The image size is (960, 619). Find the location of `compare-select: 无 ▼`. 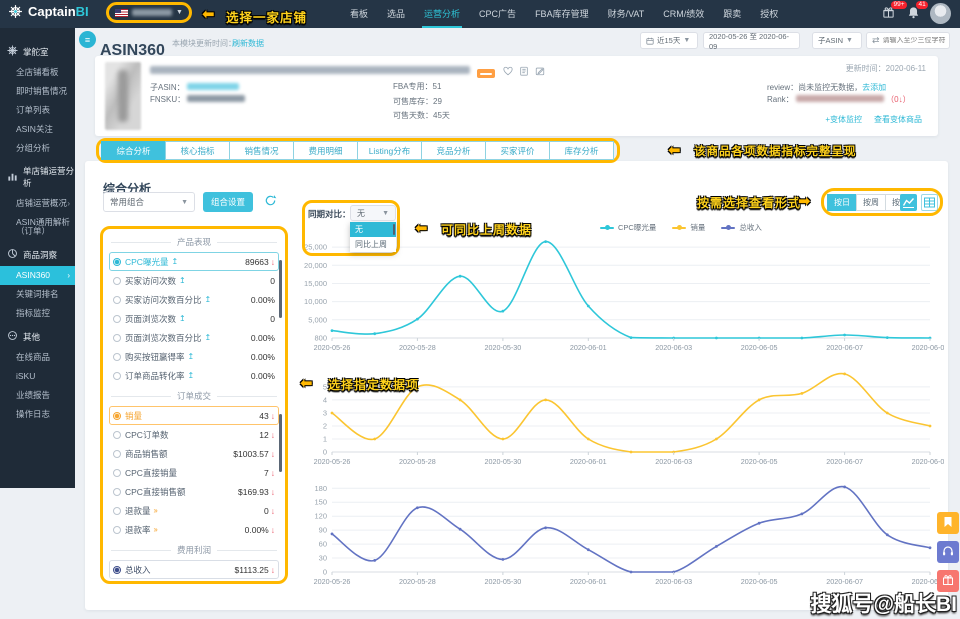

compare-select: 无 ▼ is located at coordinates (373, 213).